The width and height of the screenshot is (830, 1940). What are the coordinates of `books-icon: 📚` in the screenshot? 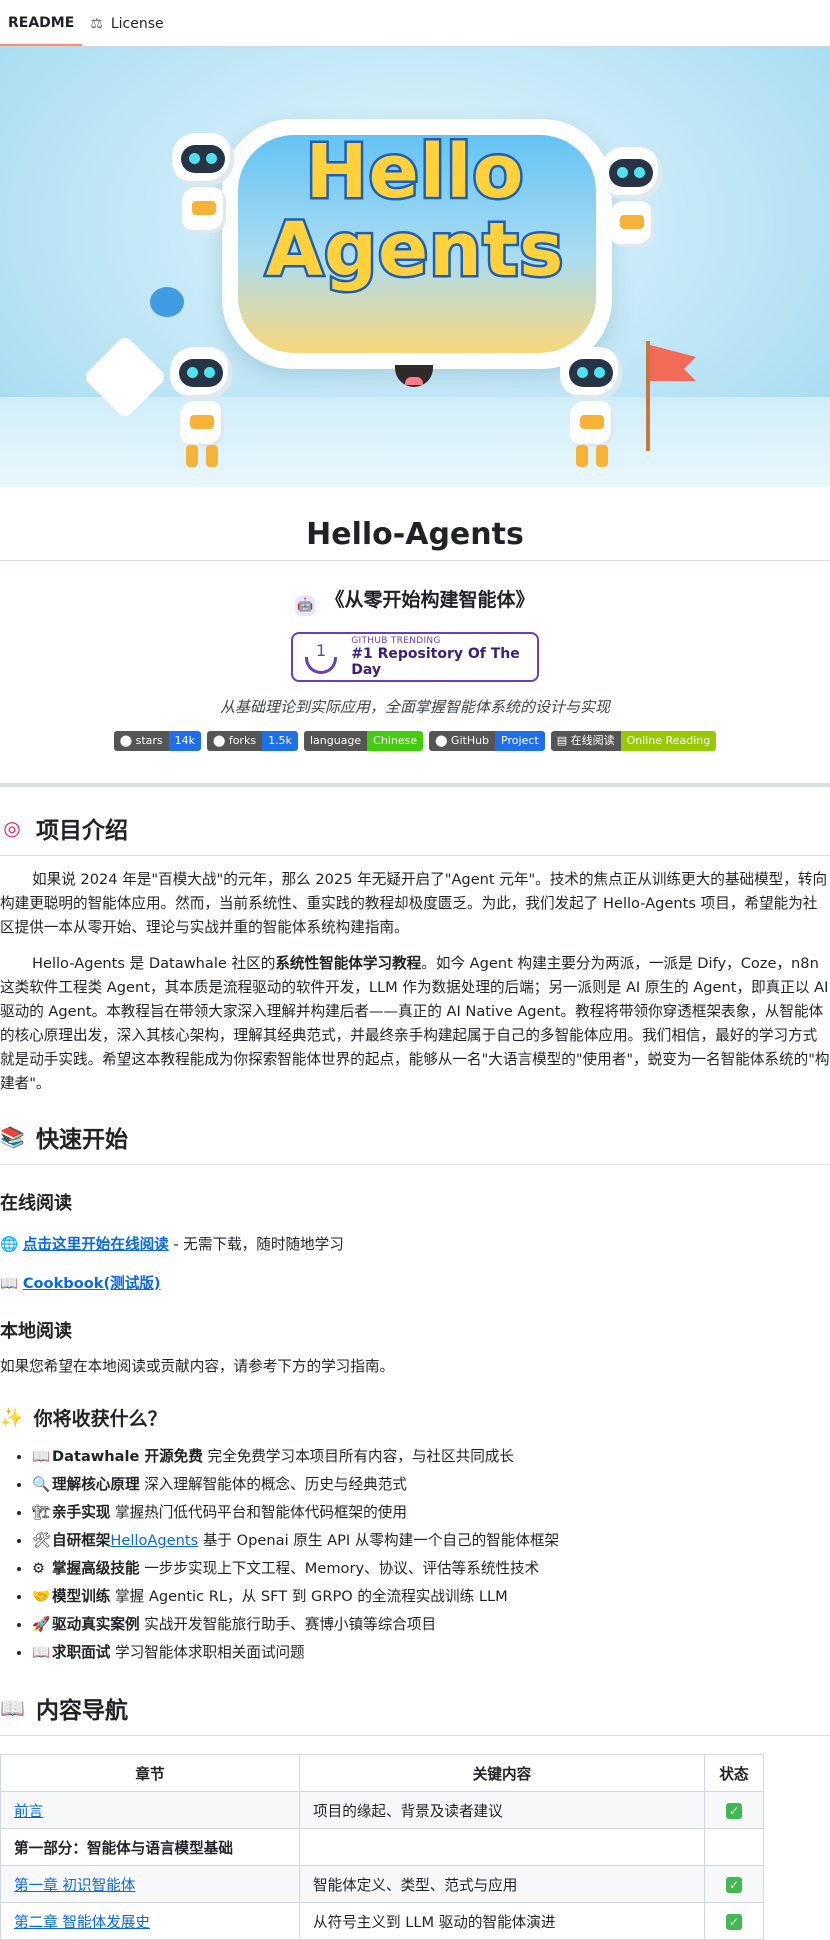 It's located at (12, 1137).